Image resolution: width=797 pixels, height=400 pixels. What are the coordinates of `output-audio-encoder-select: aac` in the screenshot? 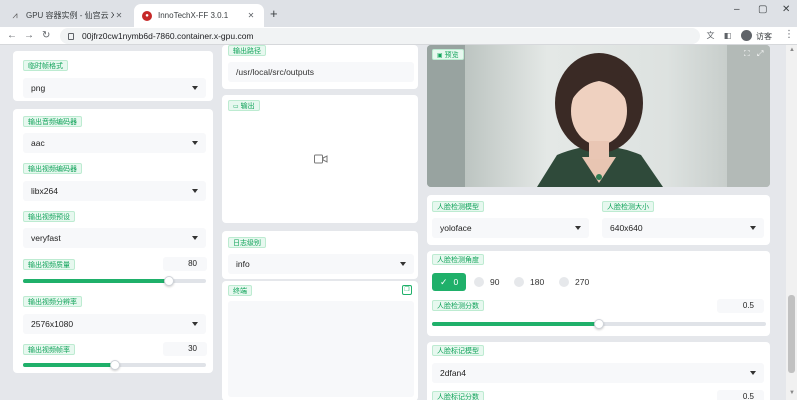 It's located at (114, 143).